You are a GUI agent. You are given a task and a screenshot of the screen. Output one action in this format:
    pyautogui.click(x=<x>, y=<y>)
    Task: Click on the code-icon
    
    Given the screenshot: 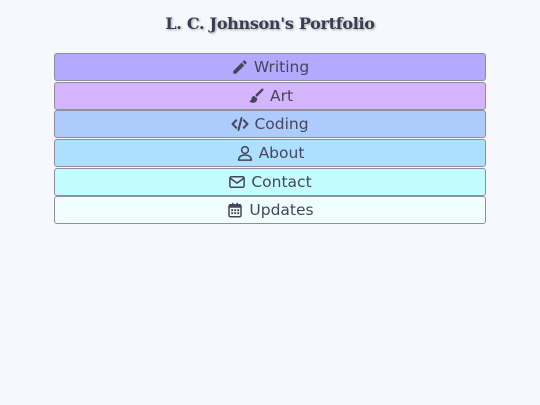 What is the action you would take?
    pyautogui.click(x=240, y=124)
    